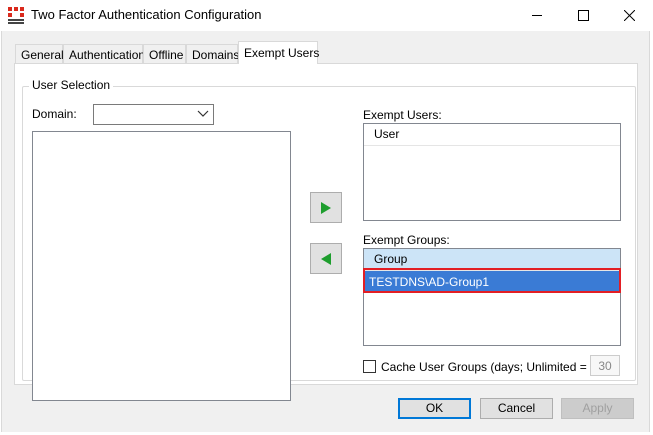 The height and width of the screenshot is (435, 653). I want to click on user-selection-label: User Selection, so click(71, 85).